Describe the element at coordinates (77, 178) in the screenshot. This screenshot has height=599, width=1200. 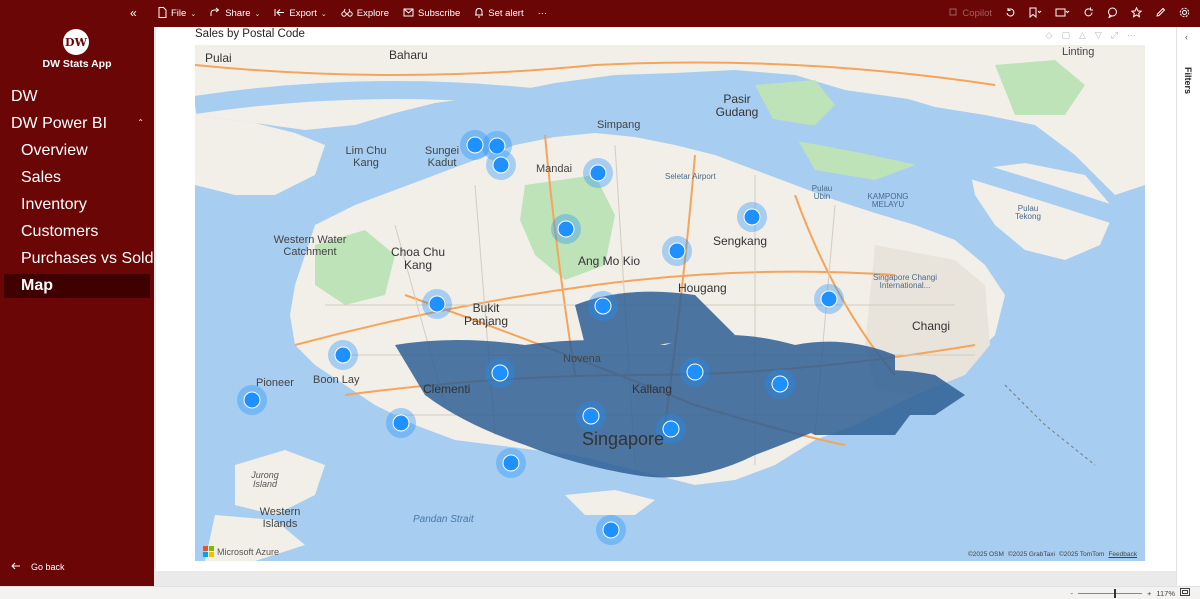
I see `nav-item-sales: Sales` at that location.